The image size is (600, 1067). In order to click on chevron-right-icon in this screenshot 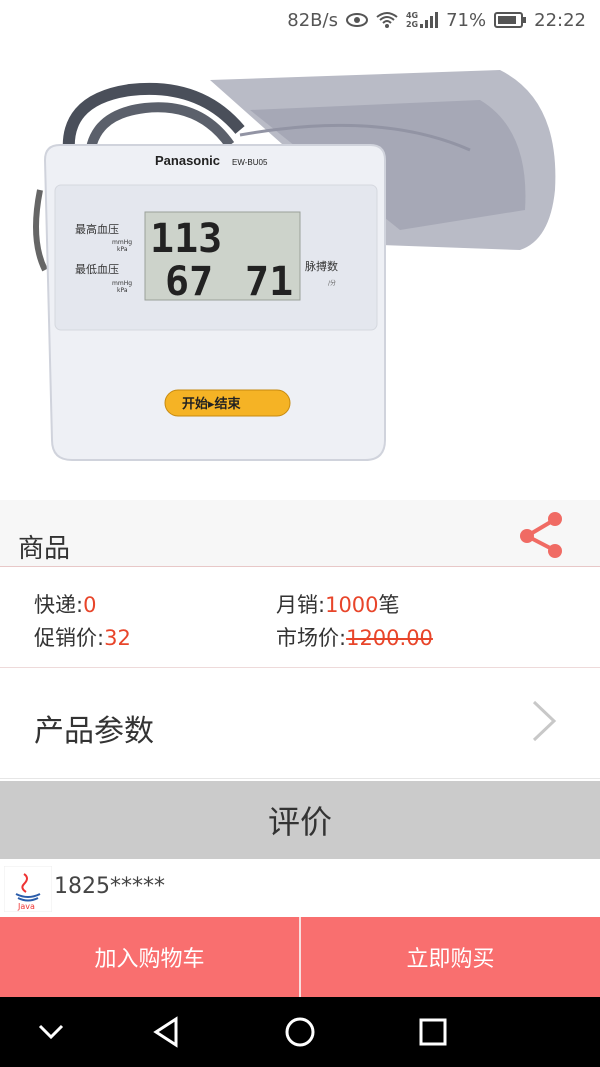, I will do `click(544, 721)`.